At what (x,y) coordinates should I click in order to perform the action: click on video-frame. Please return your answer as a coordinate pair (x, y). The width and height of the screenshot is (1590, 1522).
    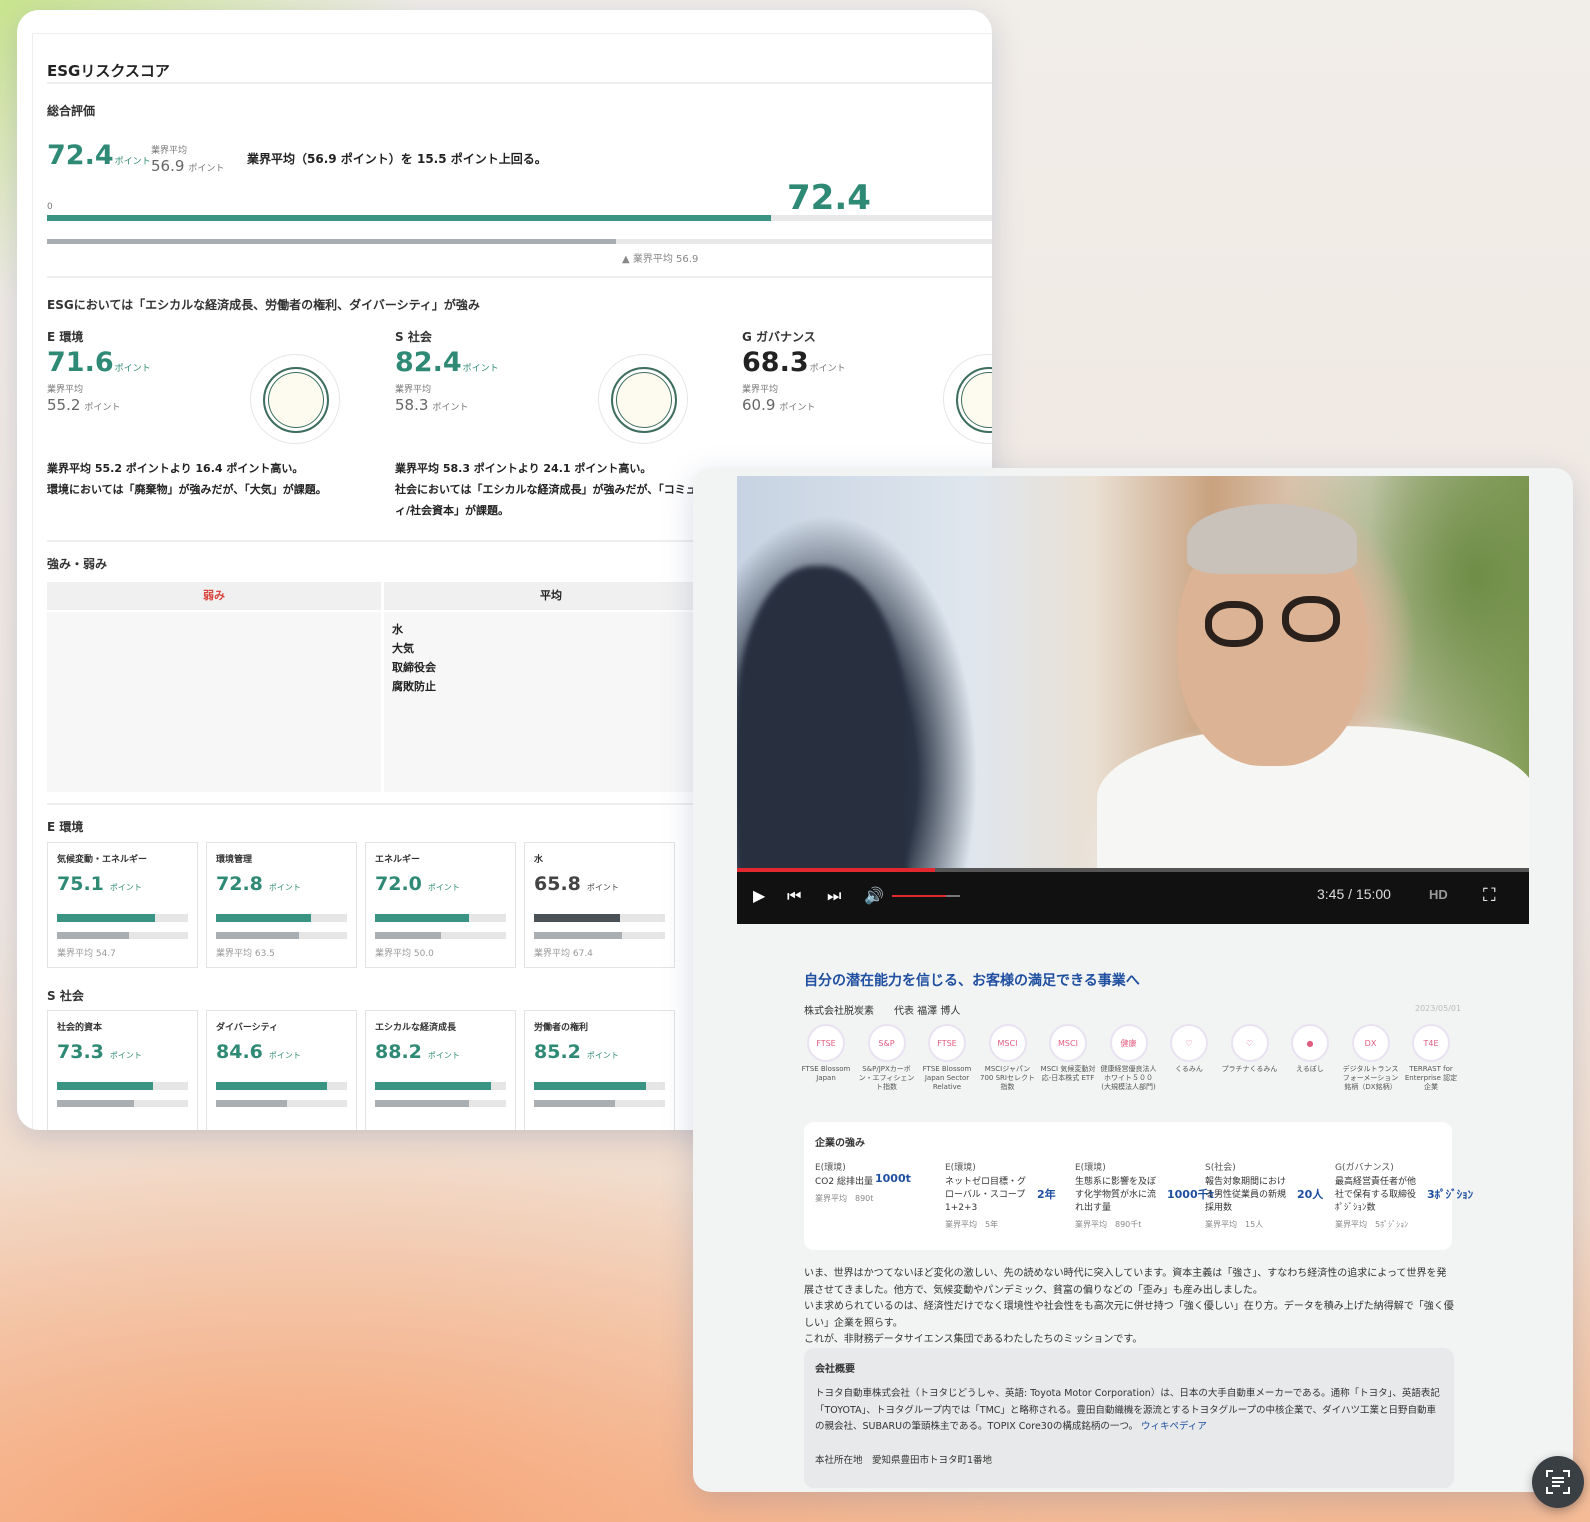
    Looking at the image, I should click on (1133, 686).